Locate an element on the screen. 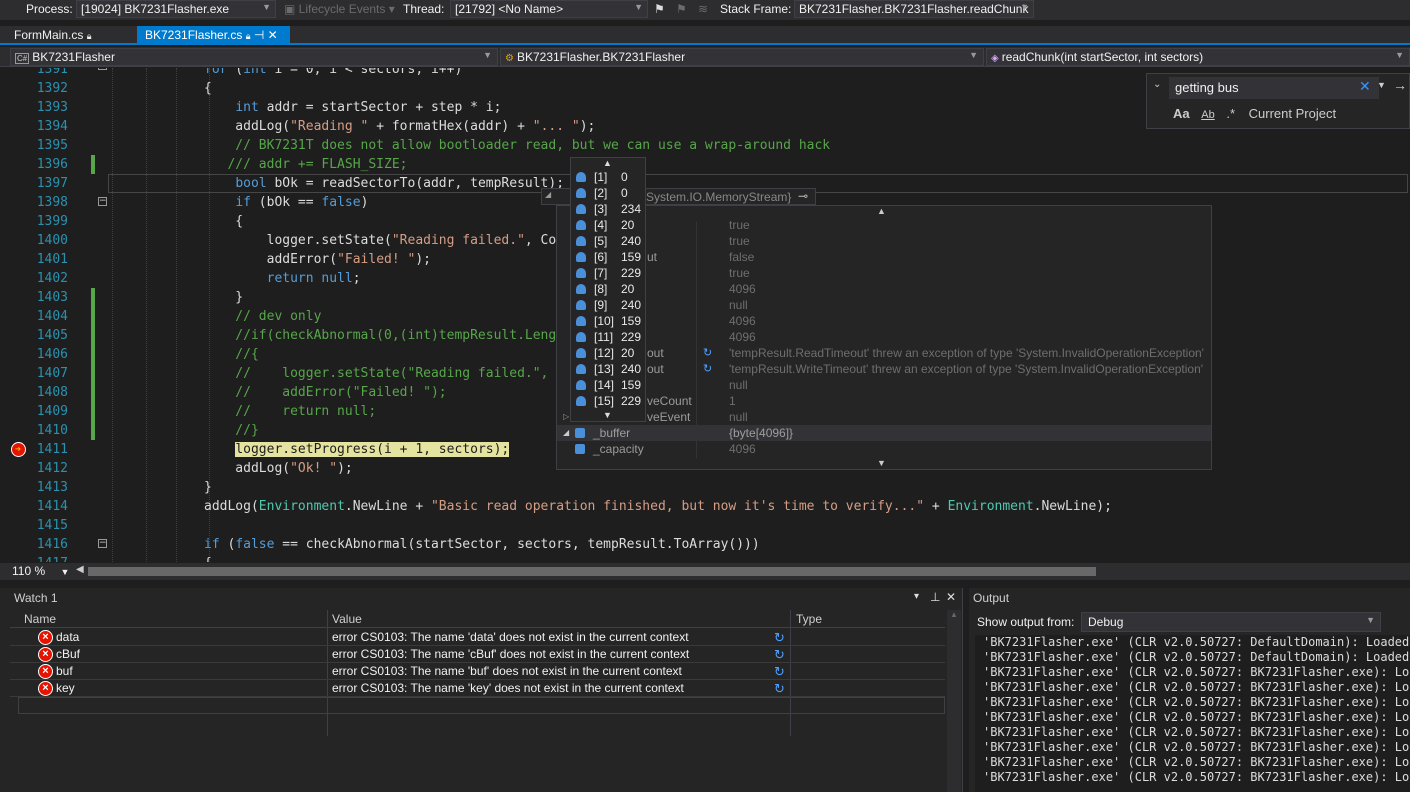  array-item: [15] 229 is located at coordinates (608, 401).